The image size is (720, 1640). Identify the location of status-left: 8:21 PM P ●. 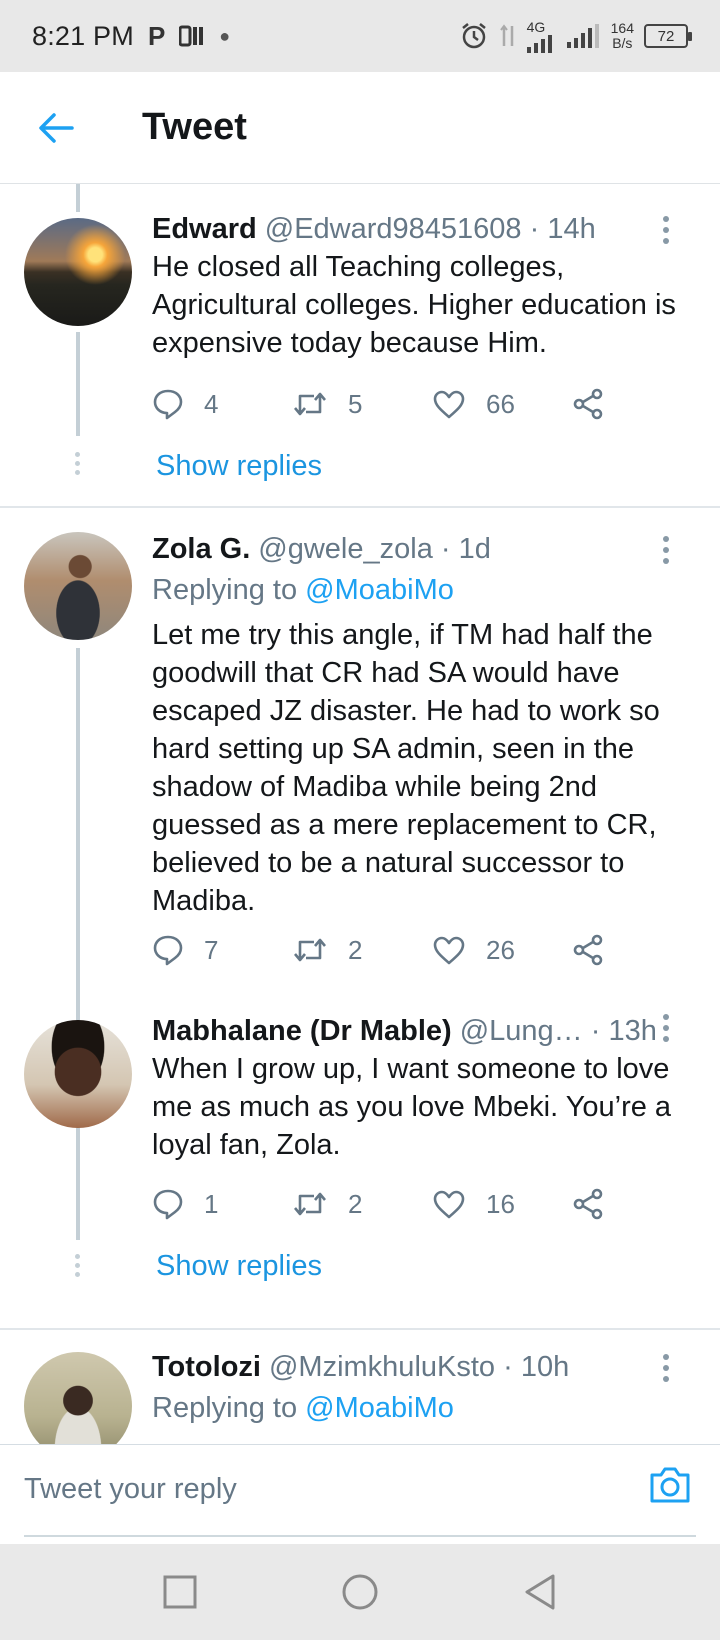
(131, 36).